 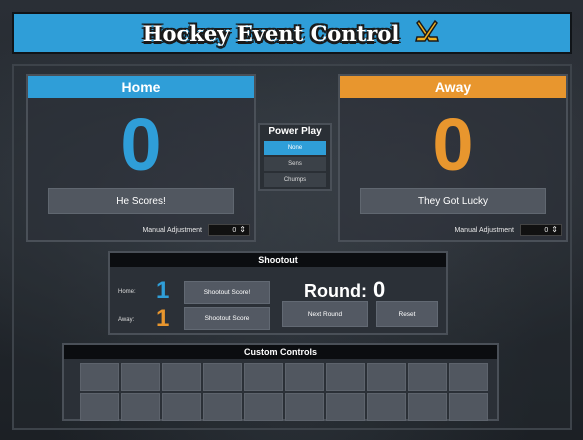 I want to click on home-score-button: He Scores!, so click(x=141, y=201).